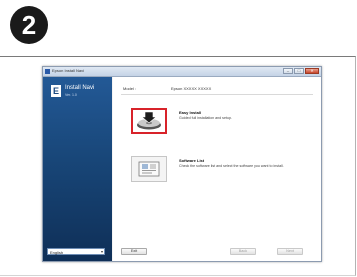  Describe the element at coordinates (68, 70) in the screenshot. I see `window-title: Epson Install Navi` at that location.